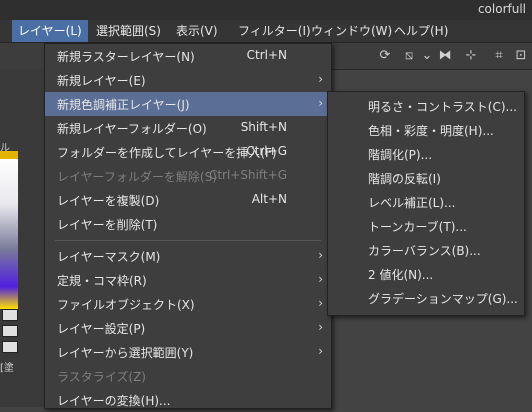 The width and height of the screenshot is (532, 412). I want to click on menu-item-release-folder: レイヤーフォルダーを解除(S) Ctrl+Shift+G, so click(172, 176).